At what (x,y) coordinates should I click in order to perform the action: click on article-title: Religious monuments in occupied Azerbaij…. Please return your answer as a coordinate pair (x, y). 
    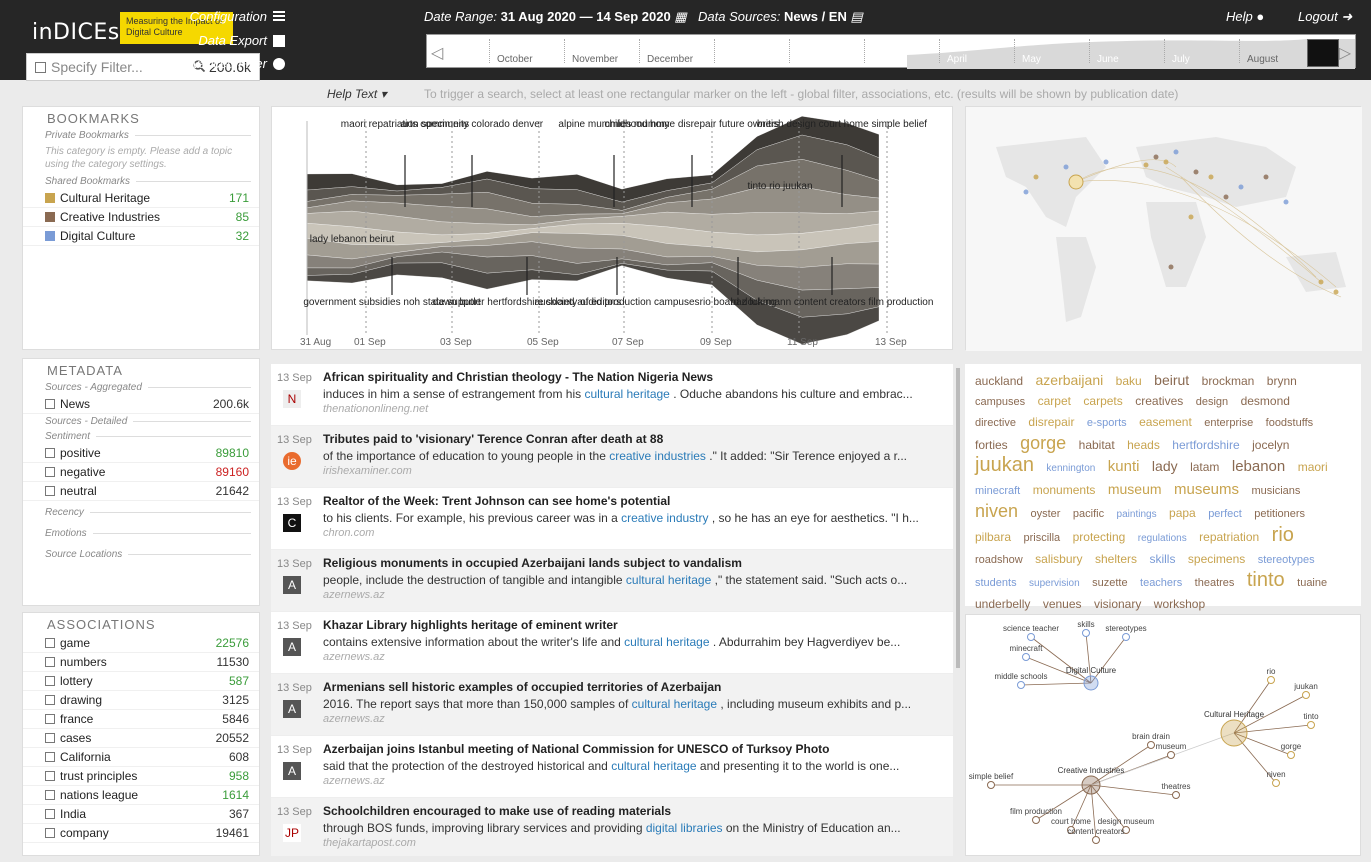
    Looking at the image, I should click on (634, 563).